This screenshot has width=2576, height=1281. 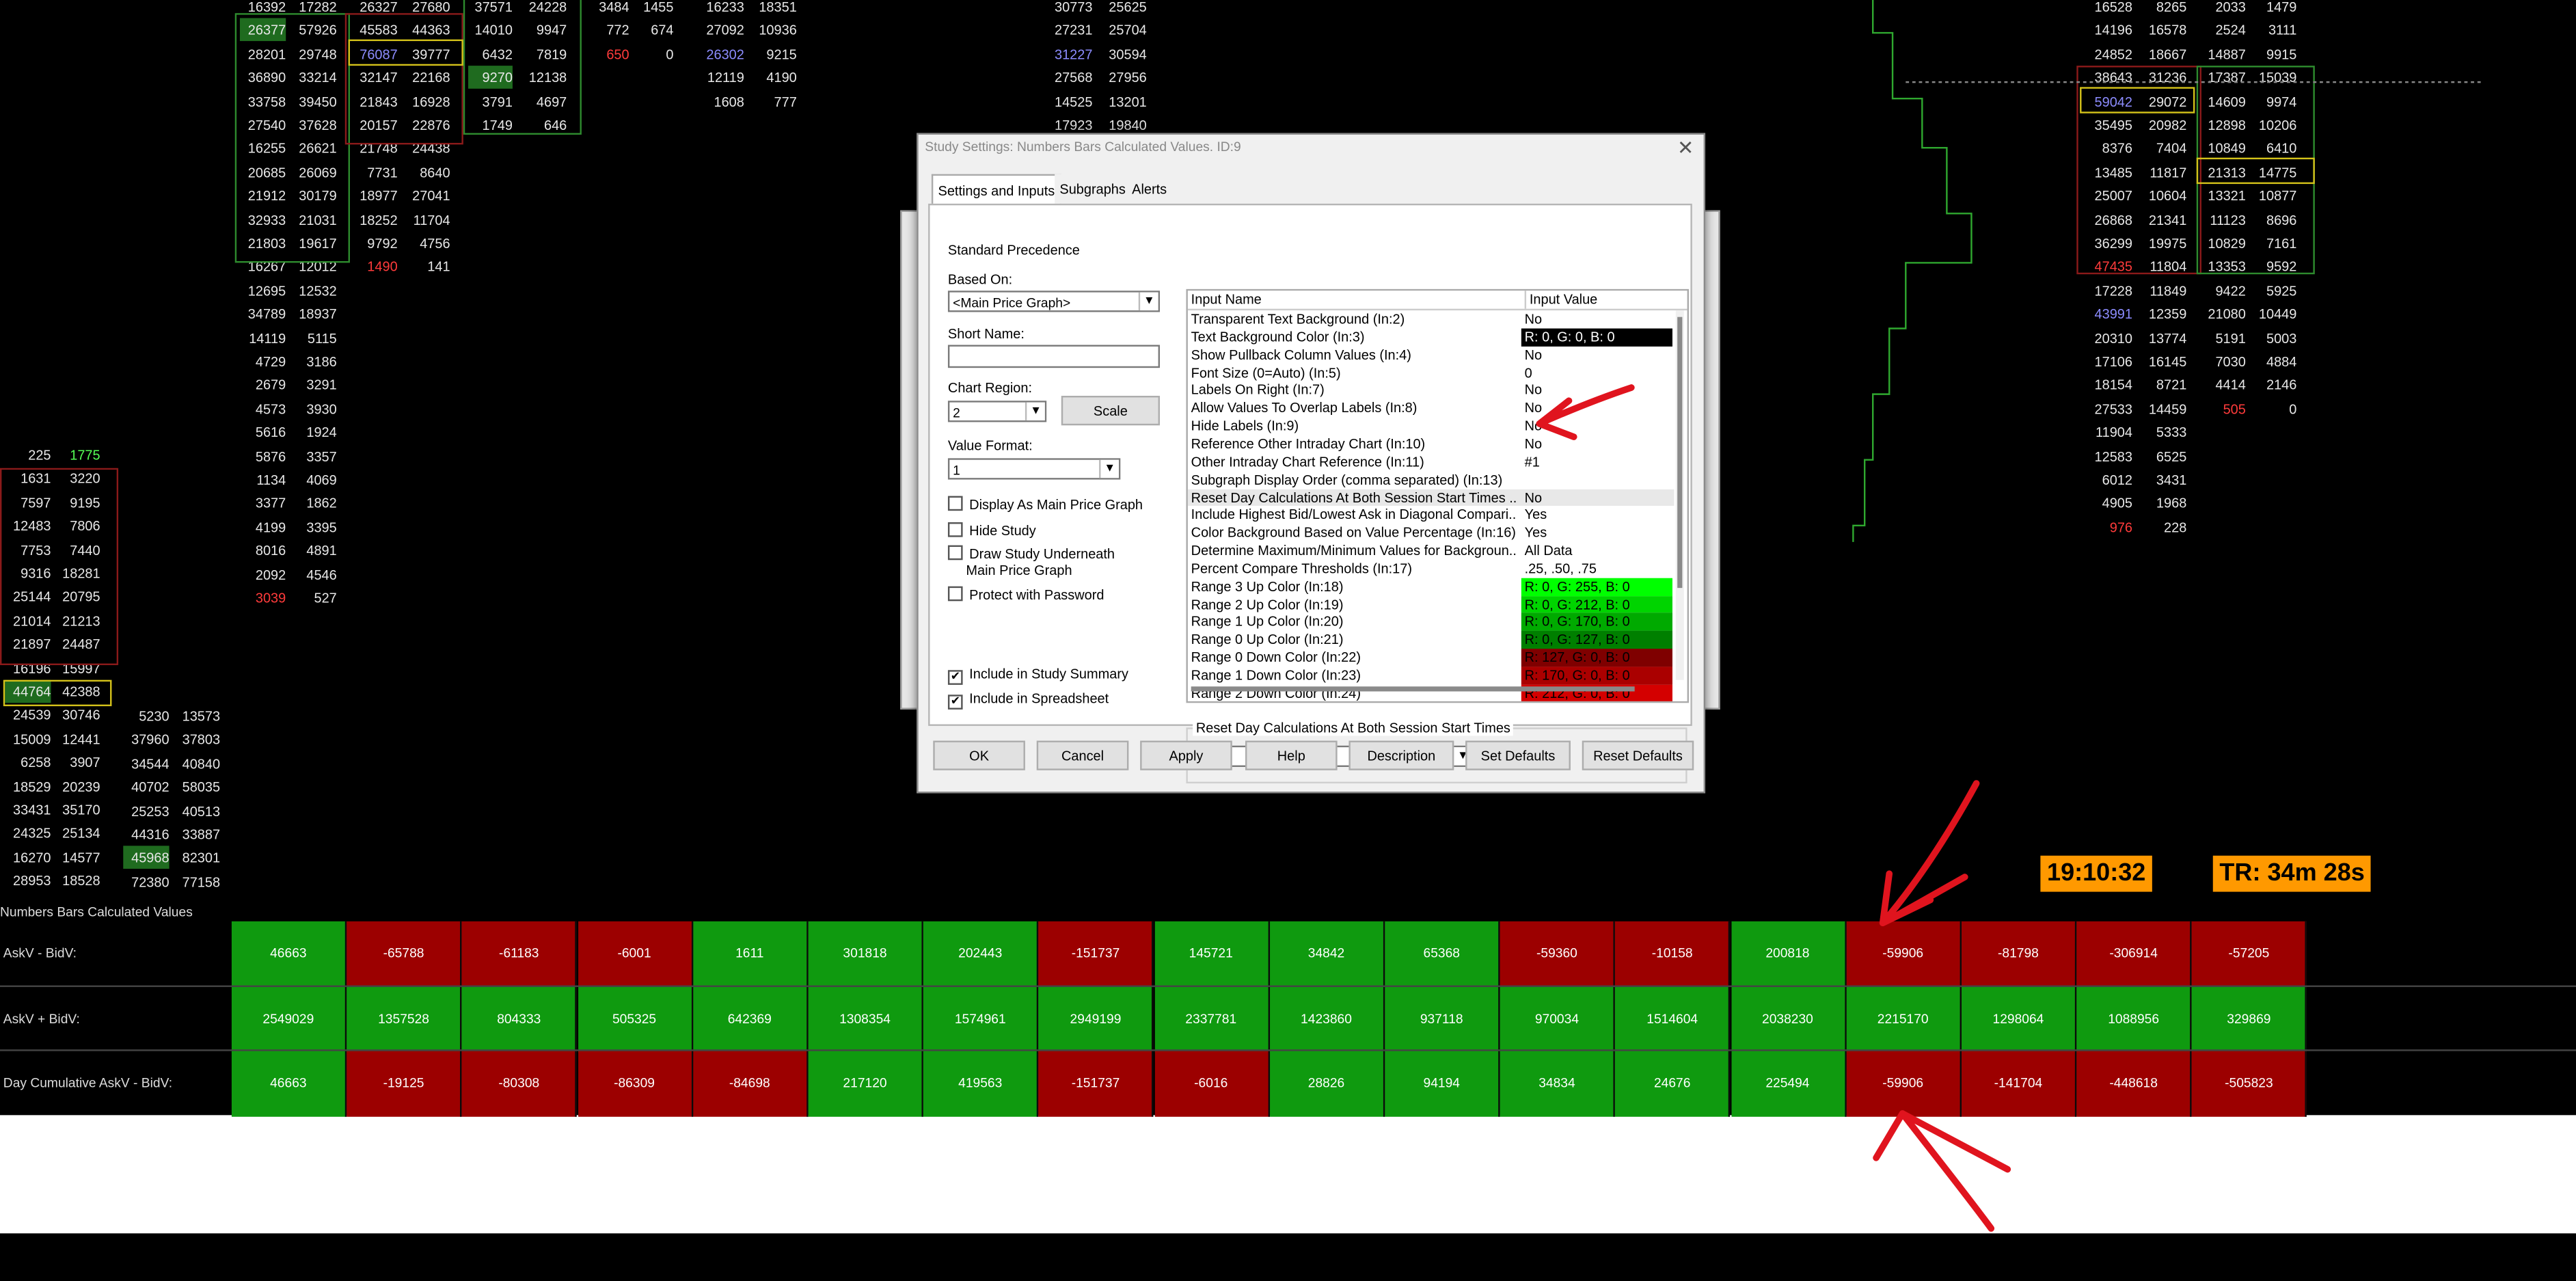 I want to click on annotation-arrows, so click(x=1774, y=808).